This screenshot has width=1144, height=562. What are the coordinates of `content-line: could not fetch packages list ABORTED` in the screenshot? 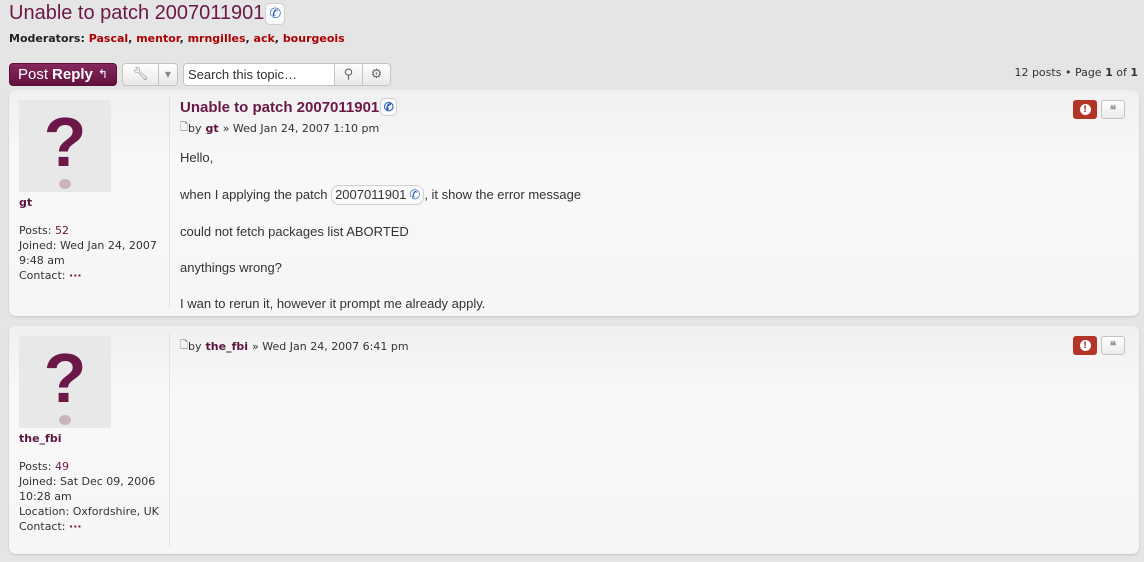 It's located at (294, 231).